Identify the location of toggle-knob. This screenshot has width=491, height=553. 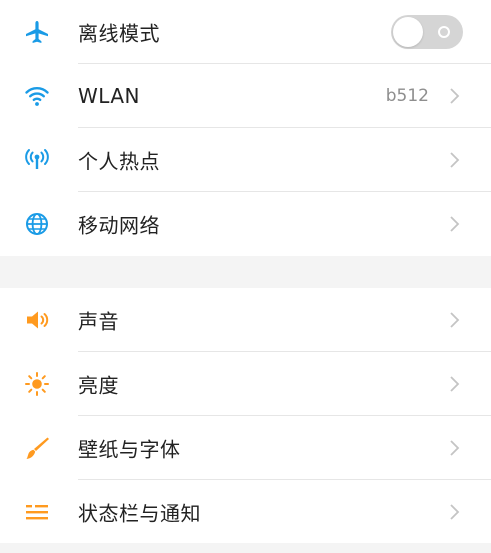
(408, 32).